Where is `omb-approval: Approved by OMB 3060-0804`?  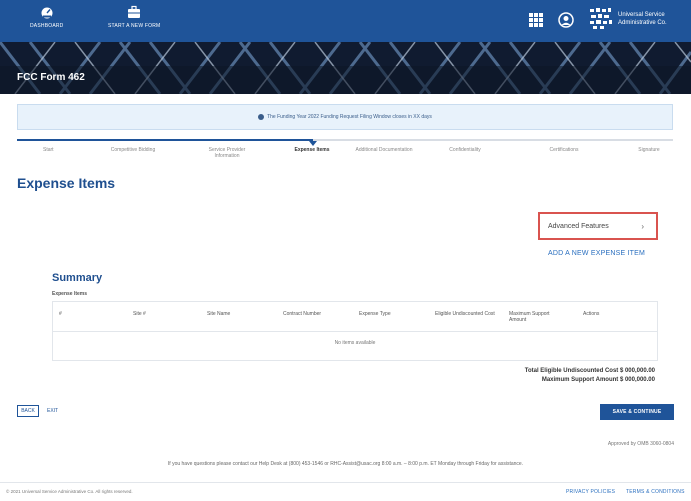 omb-approval: Approved by OMB 3060-0804 is located at coordinates (640, 444).